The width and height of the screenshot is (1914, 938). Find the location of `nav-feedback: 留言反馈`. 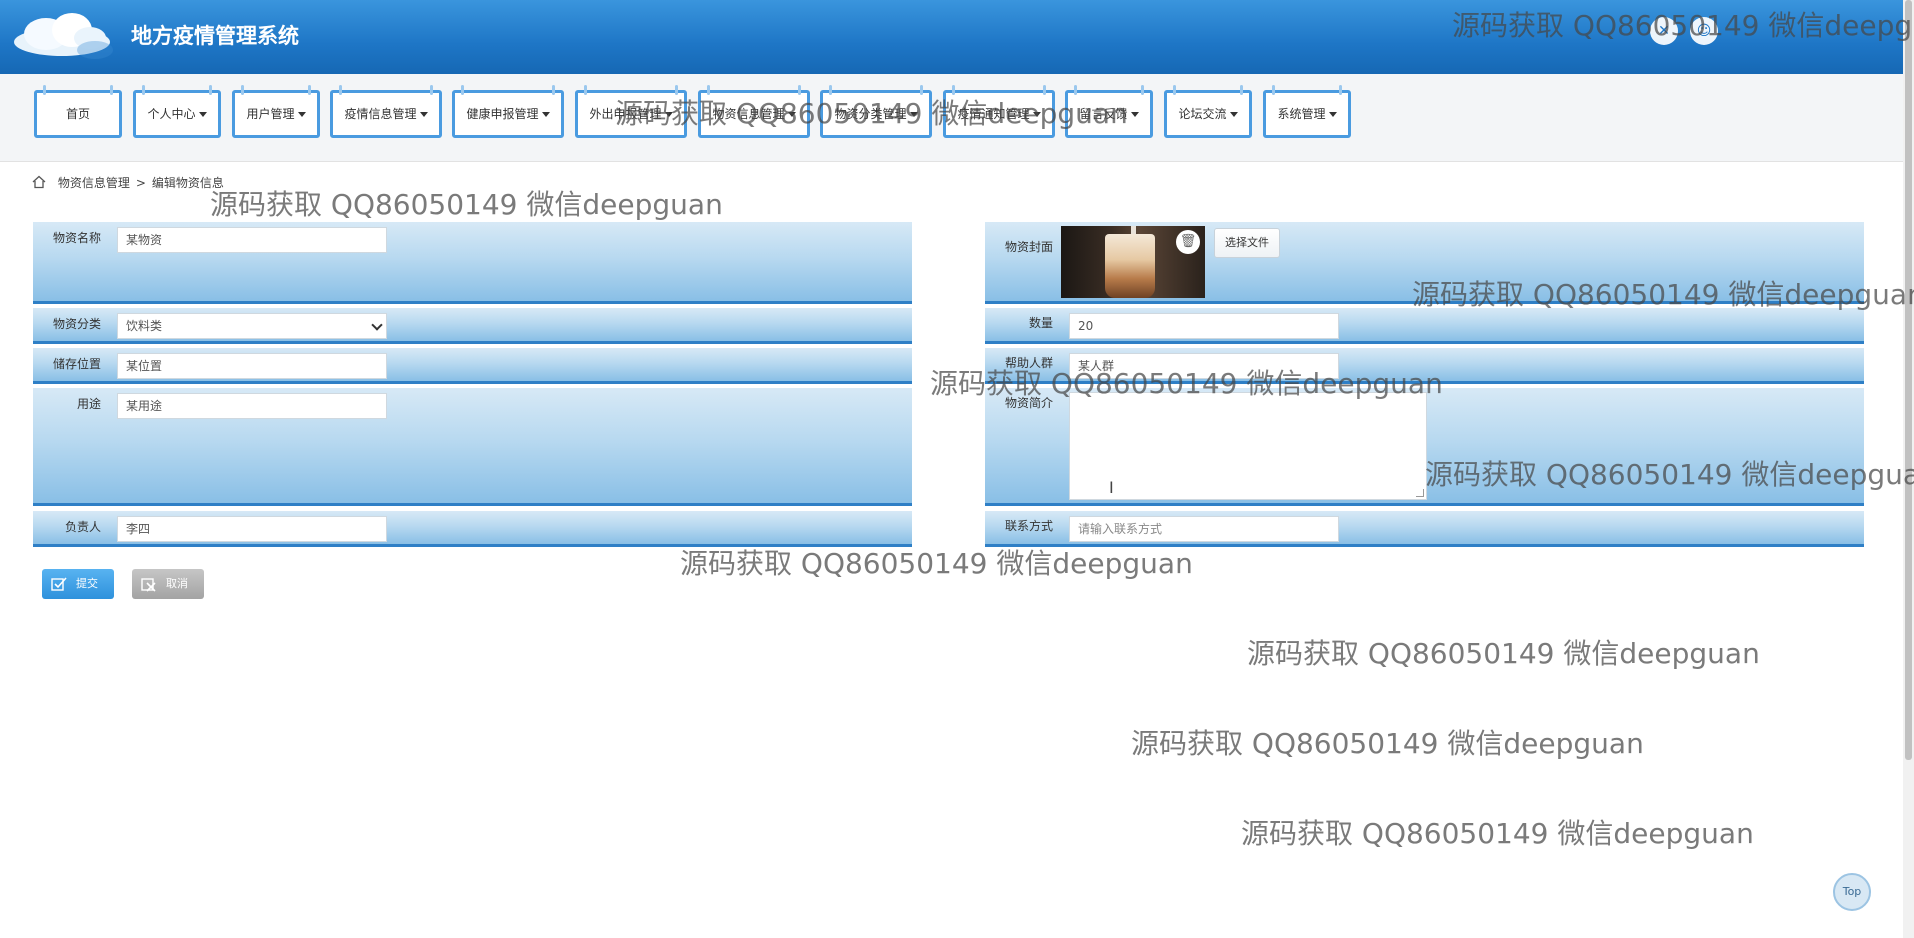

nav-feedback: 留言反馈 is located at coordinates (1109, 111).